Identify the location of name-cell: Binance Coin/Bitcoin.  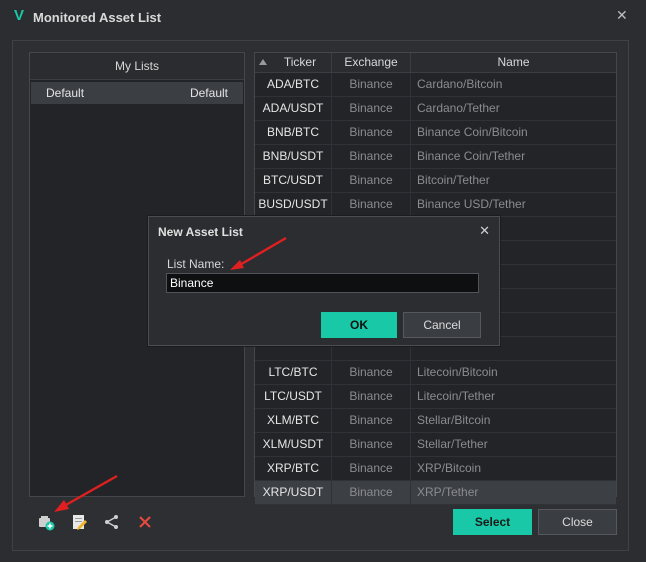
(472, 132).